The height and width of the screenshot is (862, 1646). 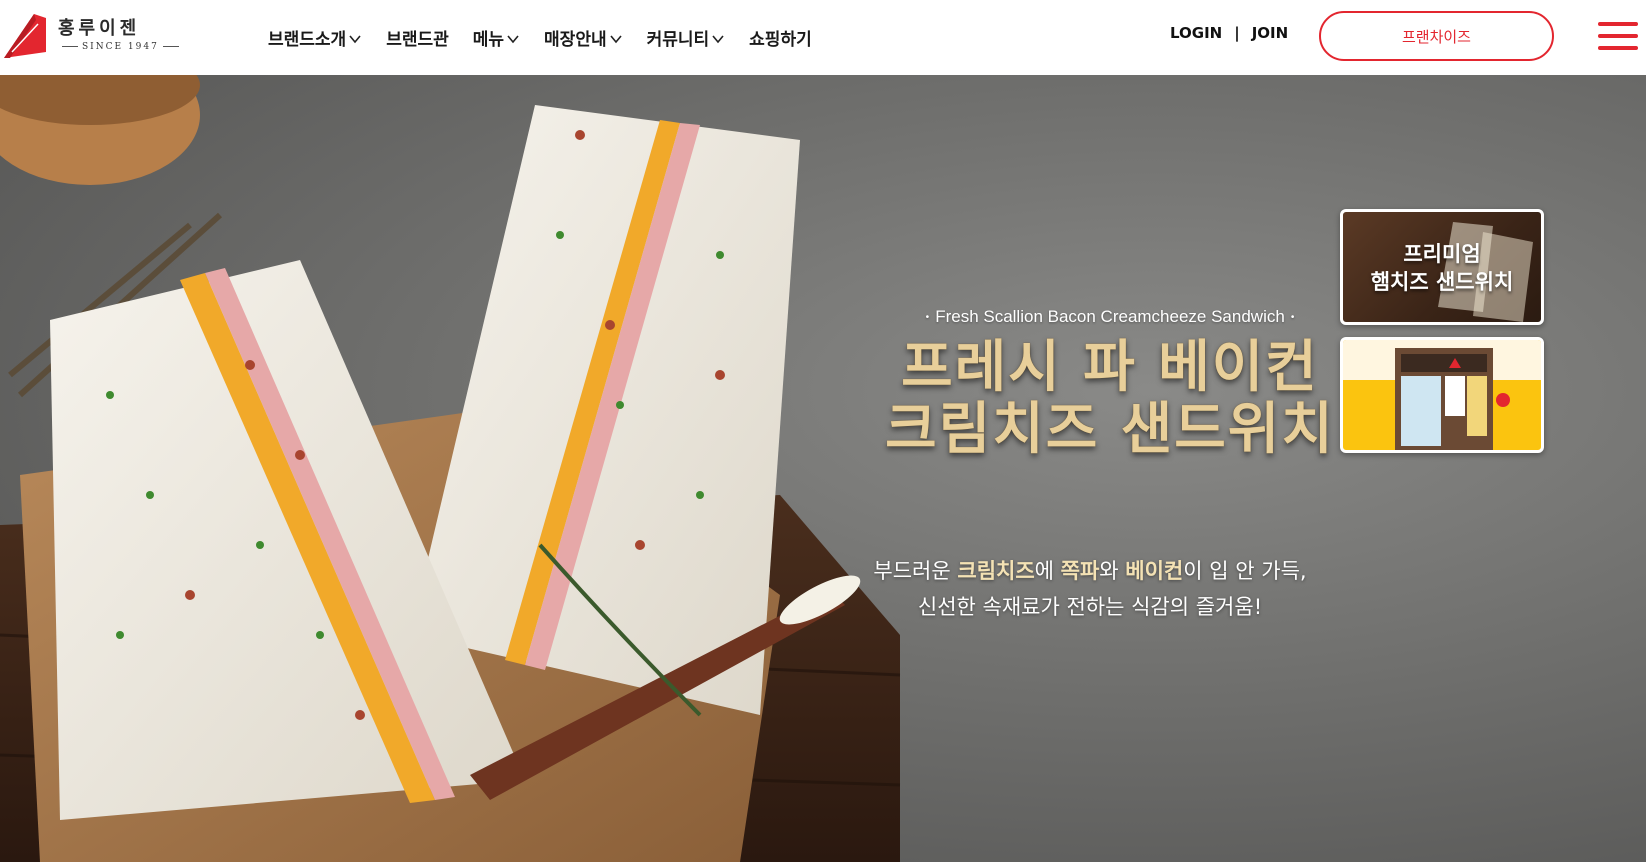 I want to click on nav-item-brand-hall: 브랜드관, so click(x=417, y=37).